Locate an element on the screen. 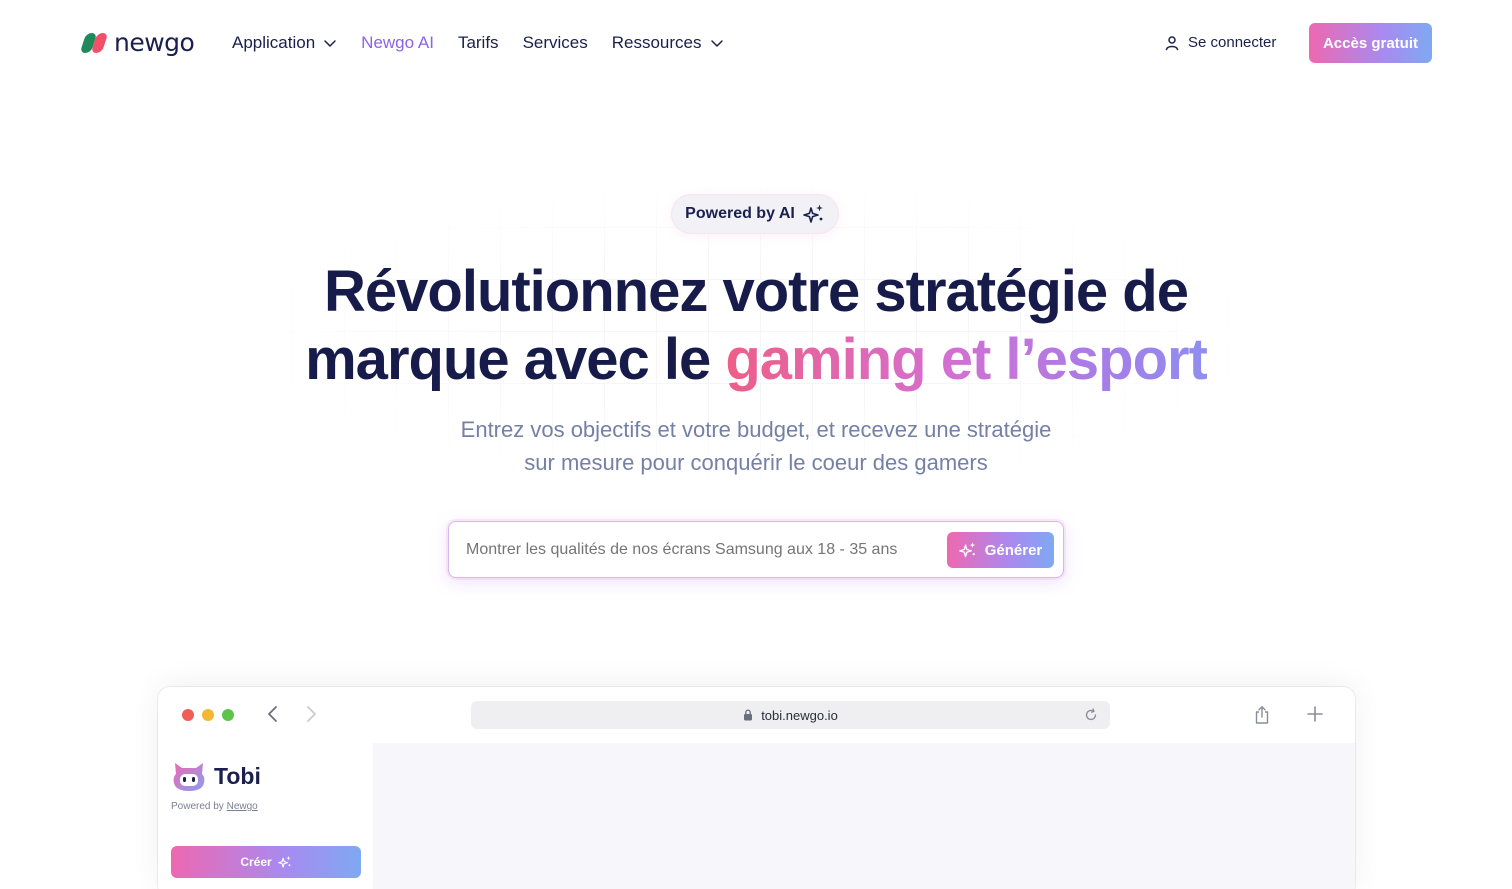 This screenshot has height=889, width=1512. generate-button: Générer is located at coordinates (1000, 550).